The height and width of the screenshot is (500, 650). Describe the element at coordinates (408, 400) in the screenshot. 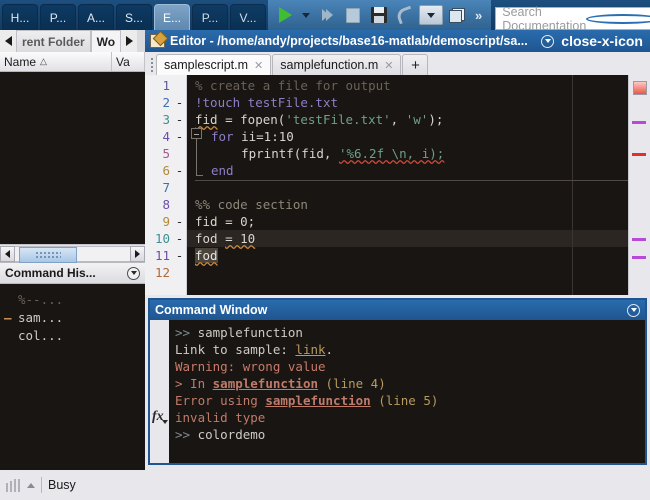

I see `line-ref-link: (line 5)` at that location.